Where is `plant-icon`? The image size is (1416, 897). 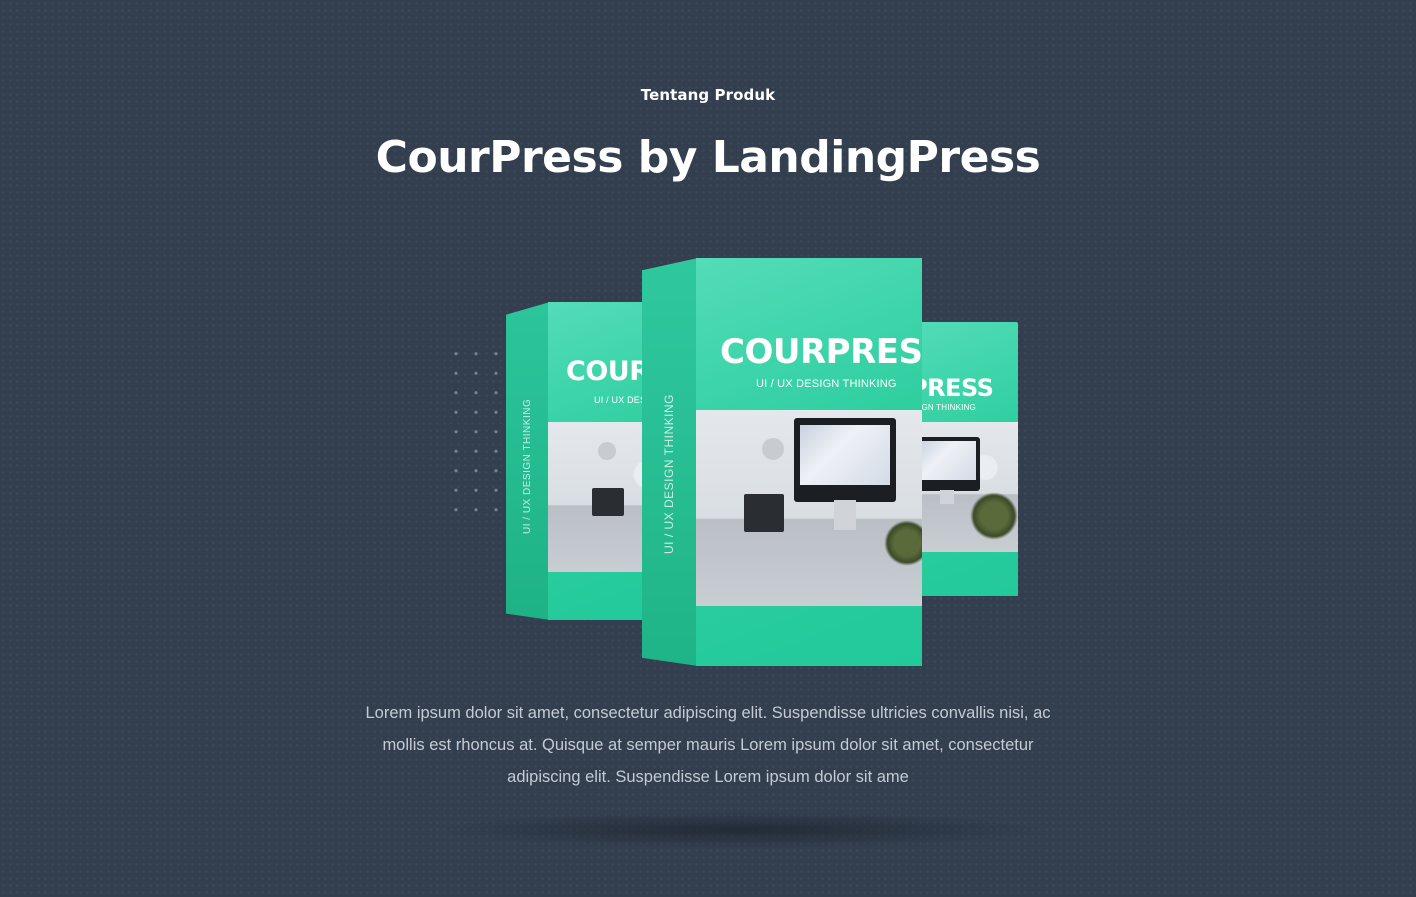
plant-icon is located at coordinates (903, 543).